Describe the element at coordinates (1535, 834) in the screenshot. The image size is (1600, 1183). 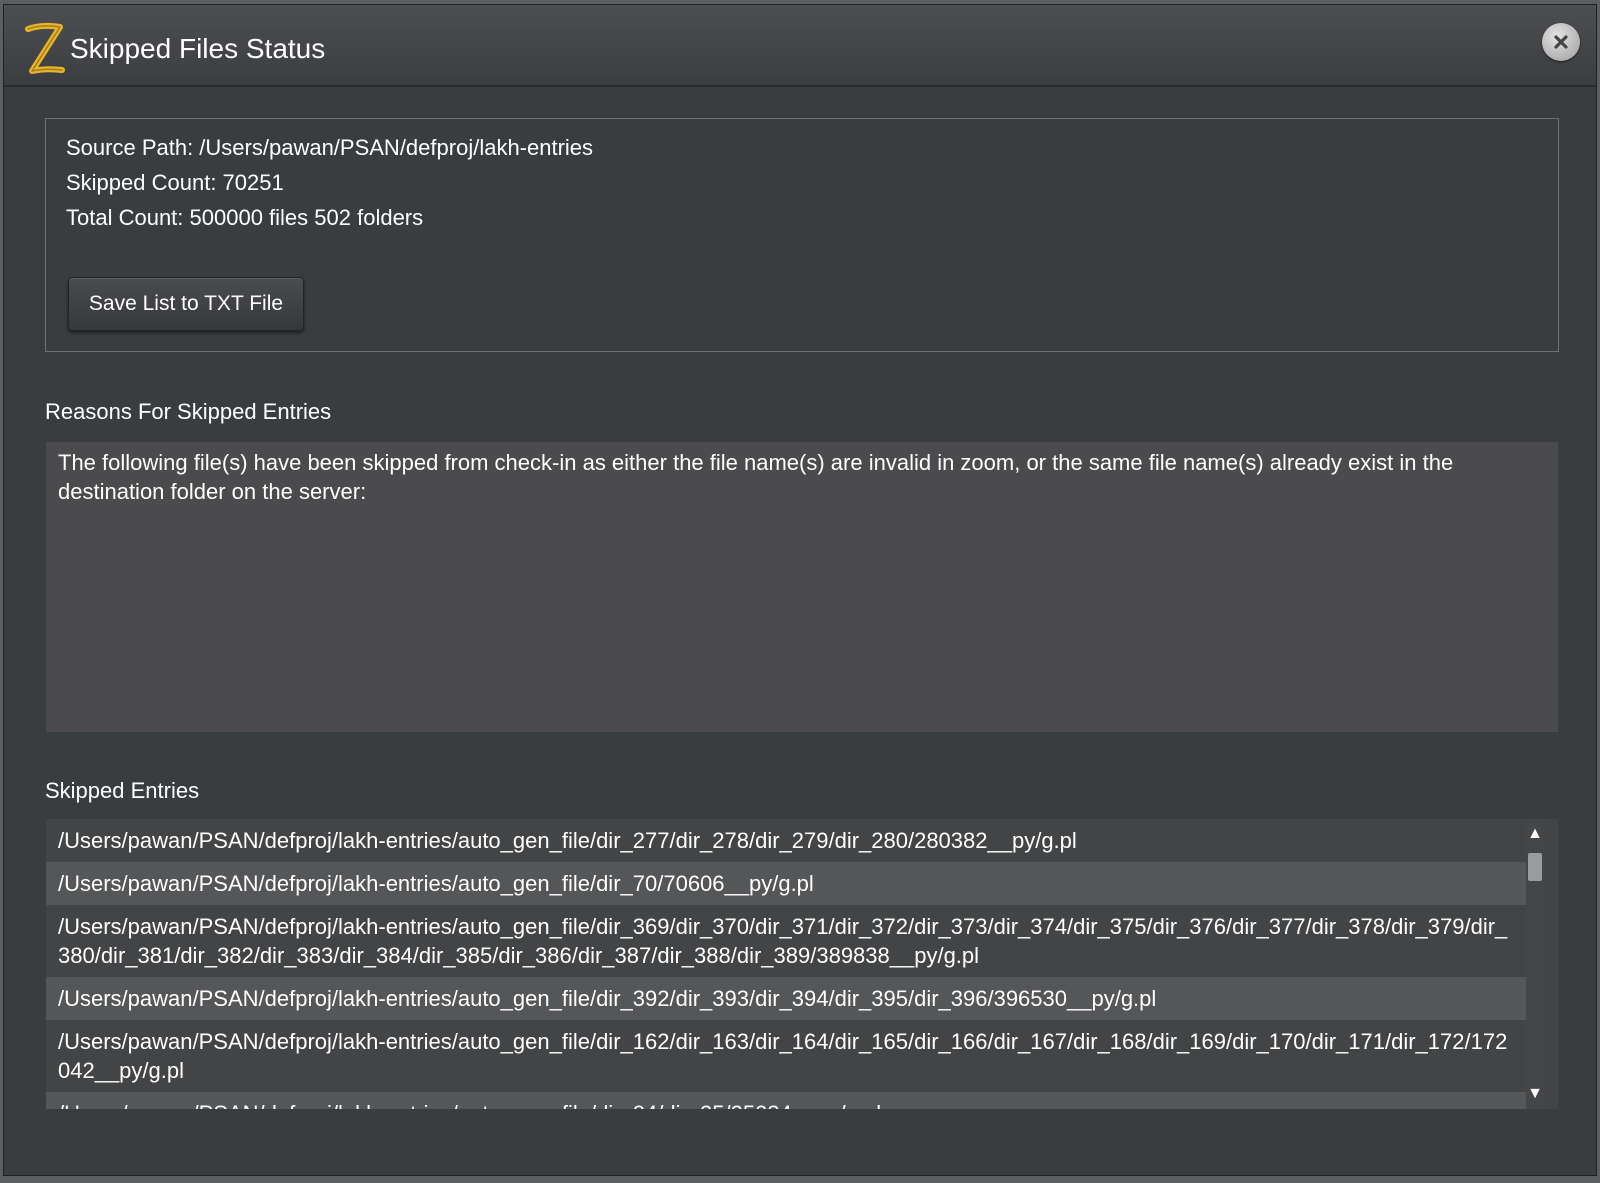
I see `scroll-up-arrow-icon: ▲` at that location.